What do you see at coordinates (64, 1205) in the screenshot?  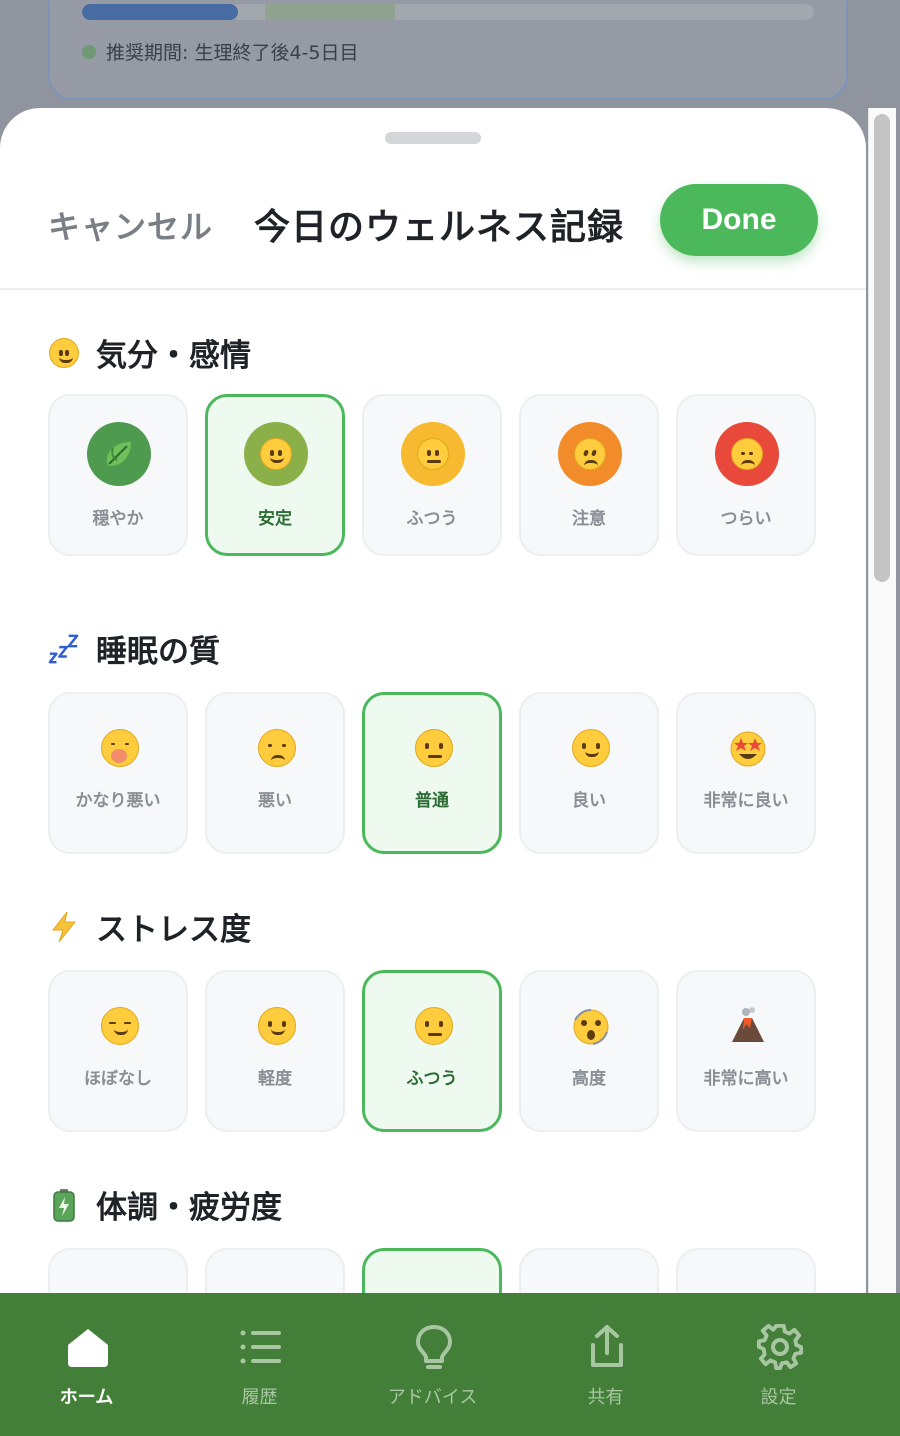 I see `battery-icon` at bounding box center [64, 1205].